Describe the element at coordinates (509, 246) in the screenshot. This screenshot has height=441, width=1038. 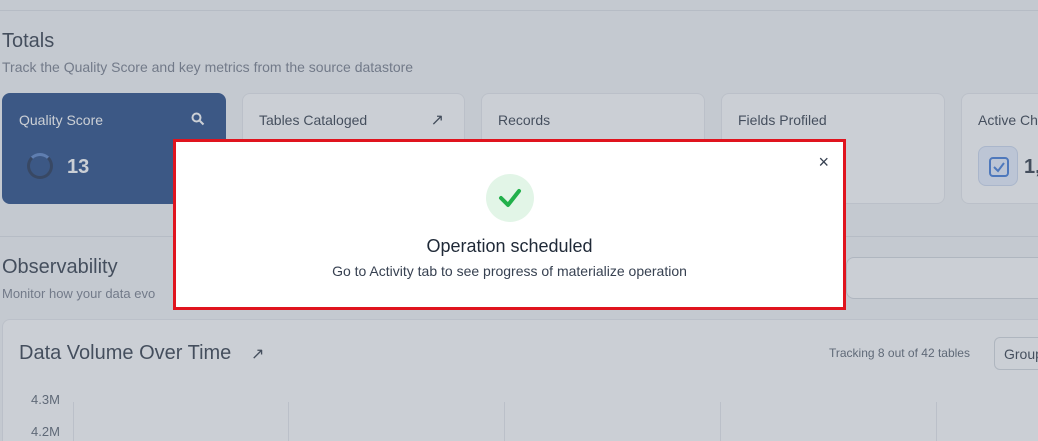
I see `modal-title: Operation scheduled` at that location.